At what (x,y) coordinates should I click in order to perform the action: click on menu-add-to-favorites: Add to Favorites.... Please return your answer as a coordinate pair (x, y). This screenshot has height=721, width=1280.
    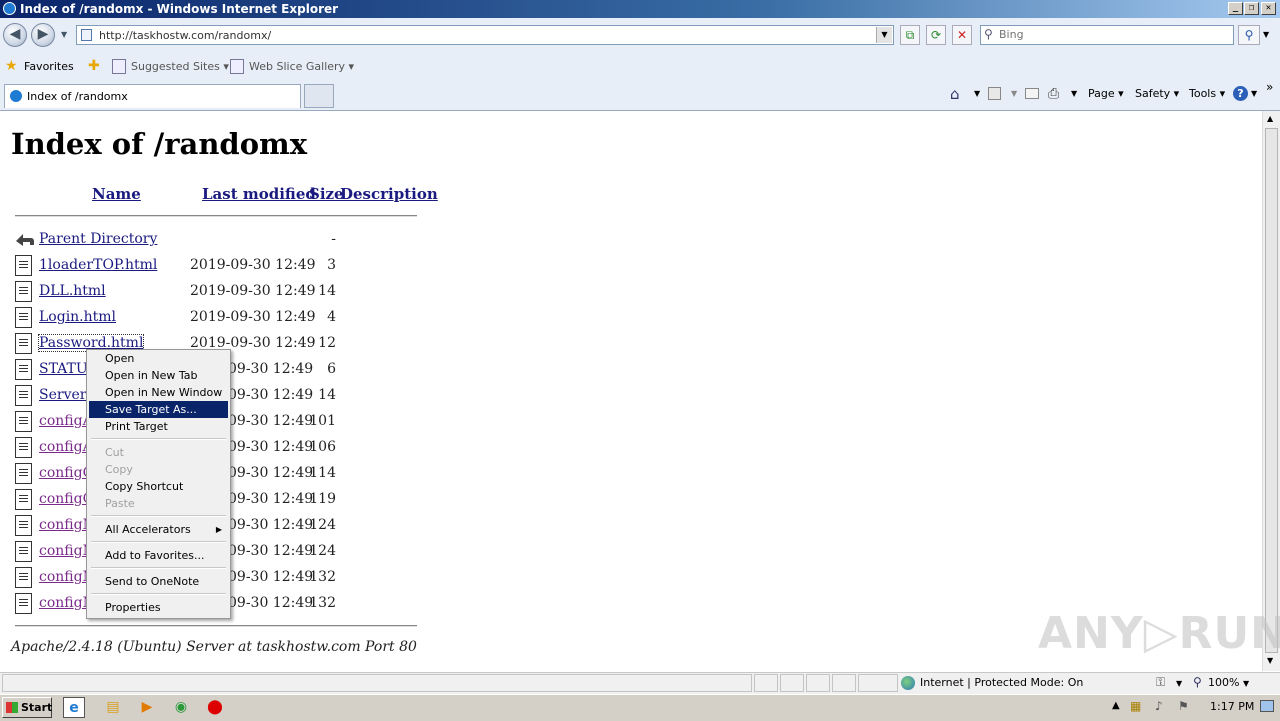
    Looking at the image, I should click on (158, 555).